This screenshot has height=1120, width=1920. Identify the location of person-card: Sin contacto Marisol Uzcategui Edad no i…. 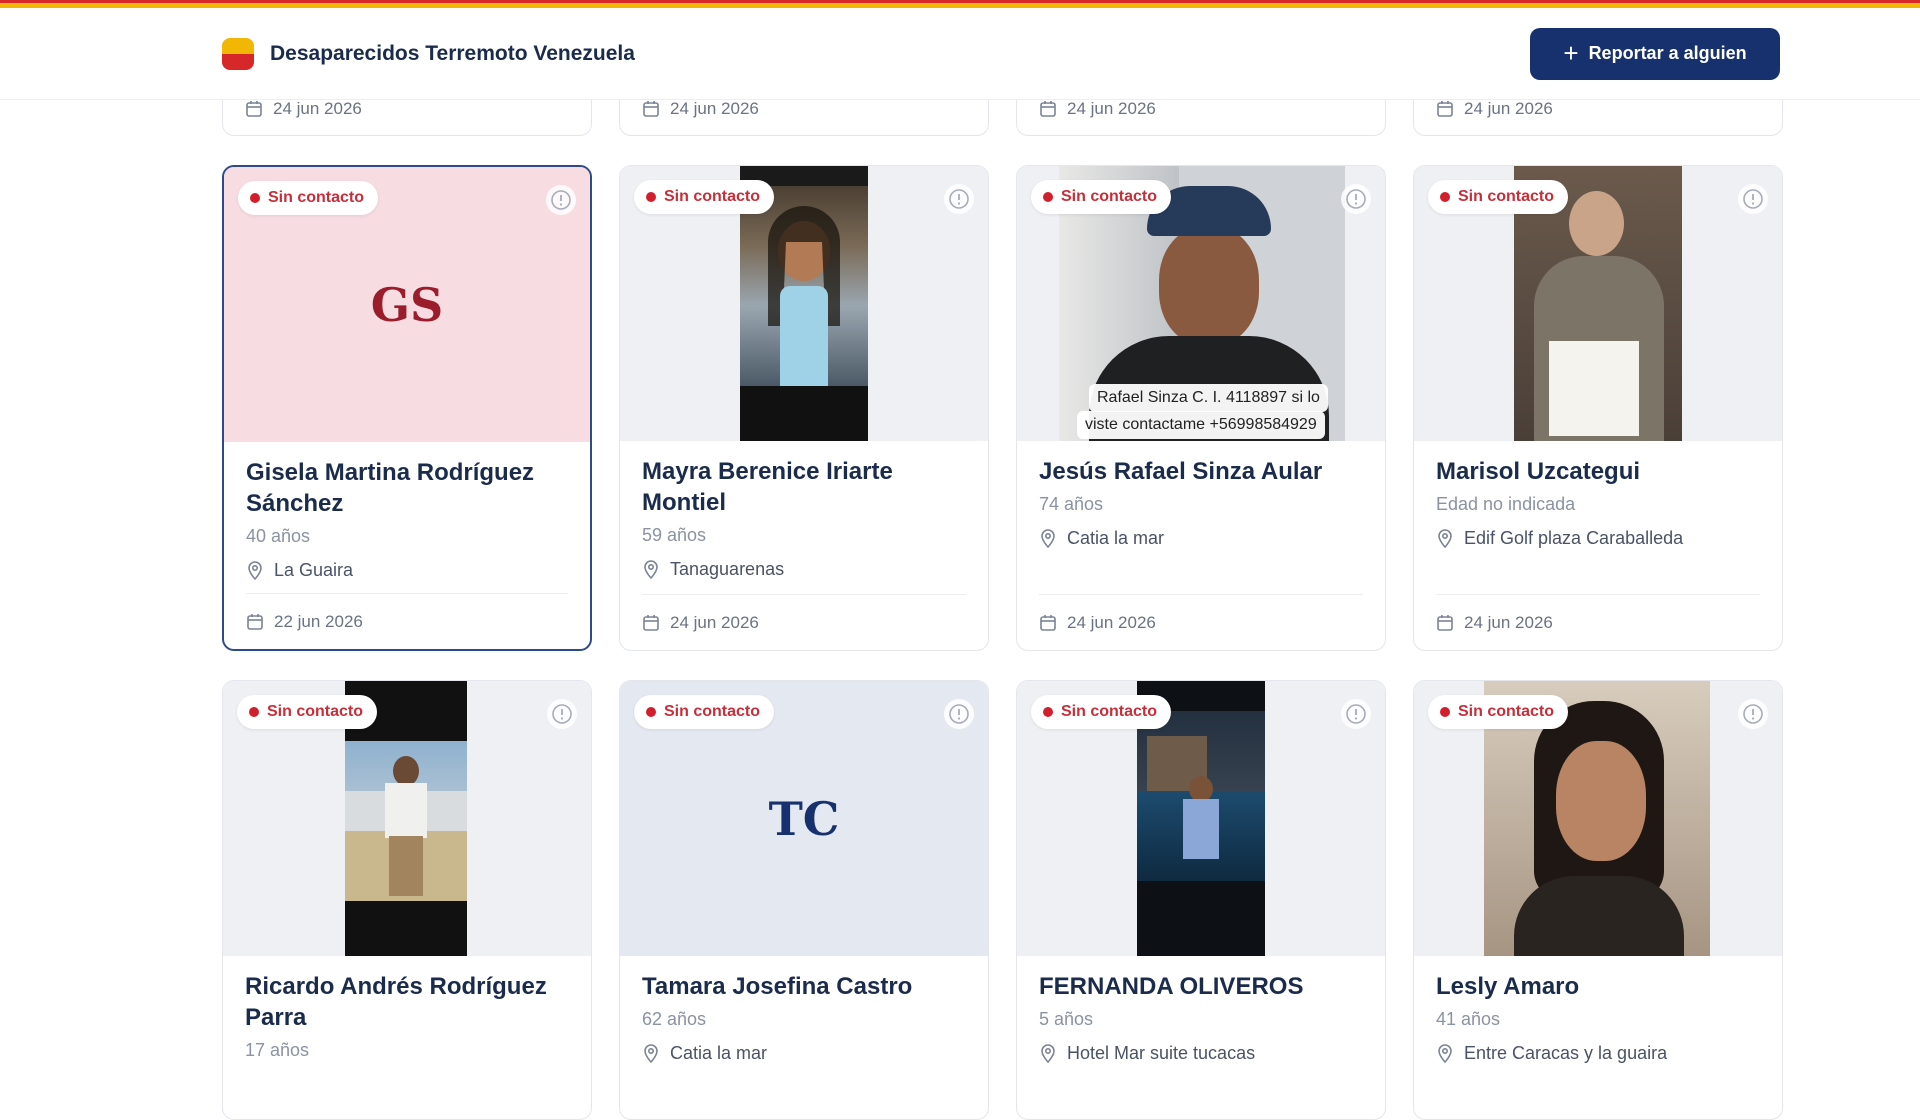
(1598, 408).